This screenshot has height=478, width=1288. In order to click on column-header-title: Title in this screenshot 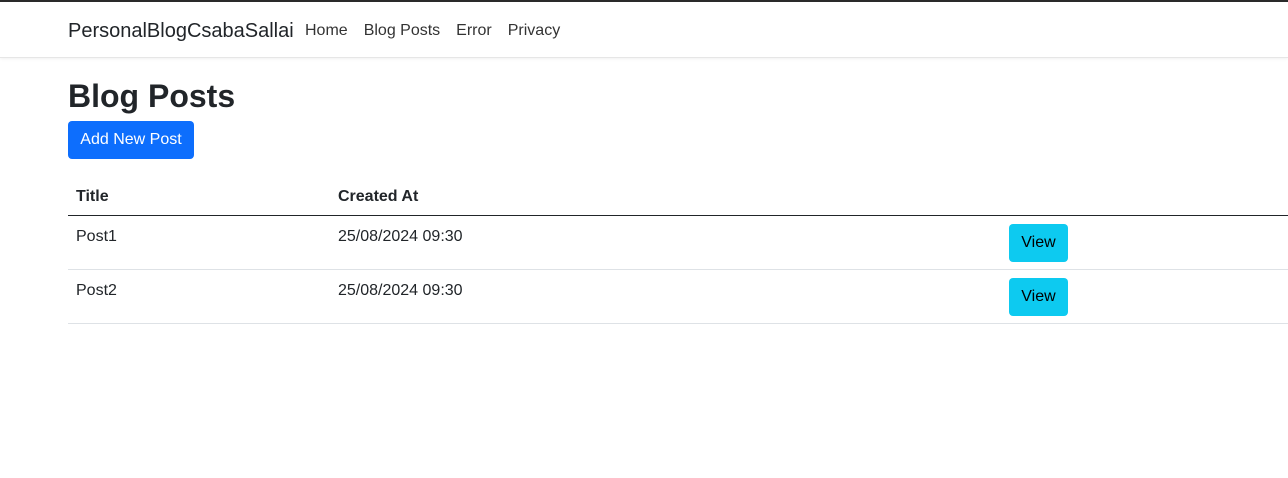, I will do `click(199, 197)`.